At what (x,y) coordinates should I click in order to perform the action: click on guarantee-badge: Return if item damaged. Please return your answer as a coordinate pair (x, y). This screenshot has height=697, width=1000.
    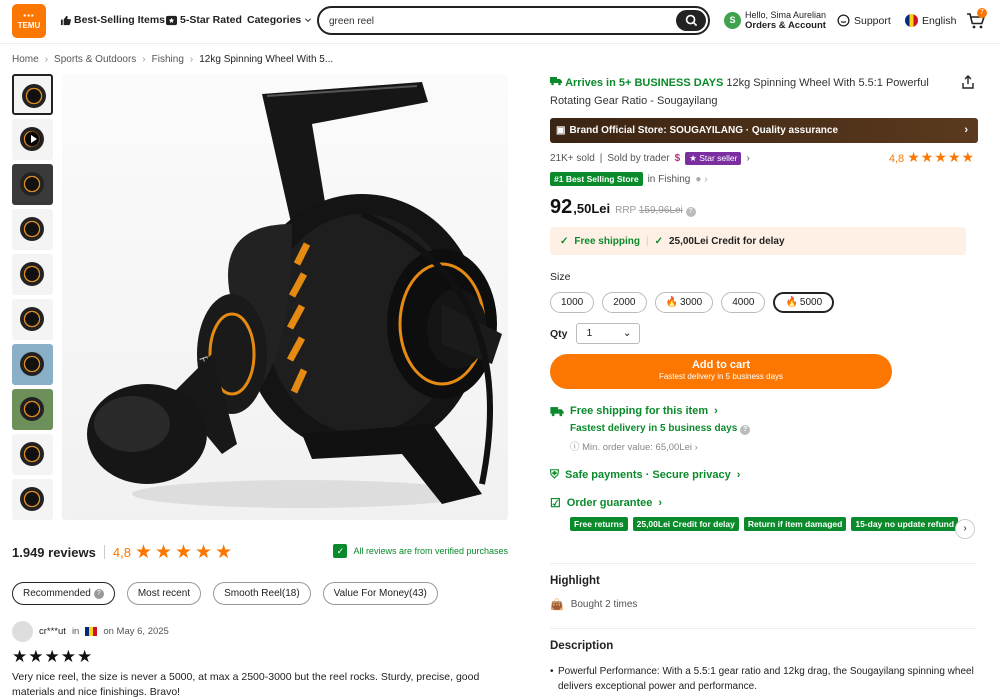
    Looking at the image, I should click on (795, 524).